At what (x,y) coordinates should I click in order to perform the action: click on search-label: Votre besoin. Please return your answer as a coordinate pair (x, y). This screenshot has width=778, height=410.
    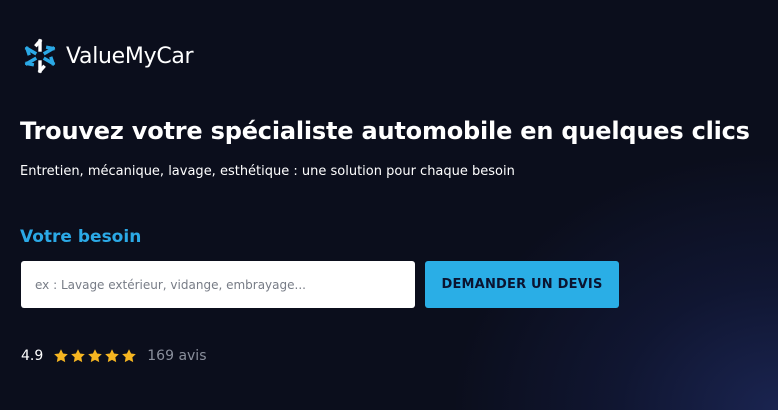
    Looking at the image, I should click on (81, 237).